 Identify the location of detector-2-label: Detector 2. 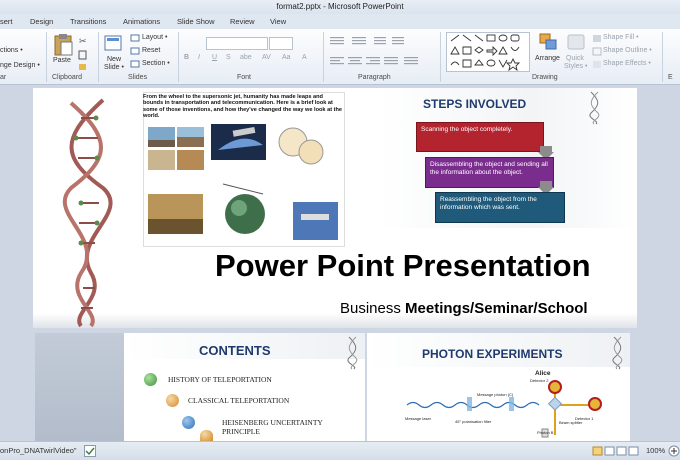
(539, 380).